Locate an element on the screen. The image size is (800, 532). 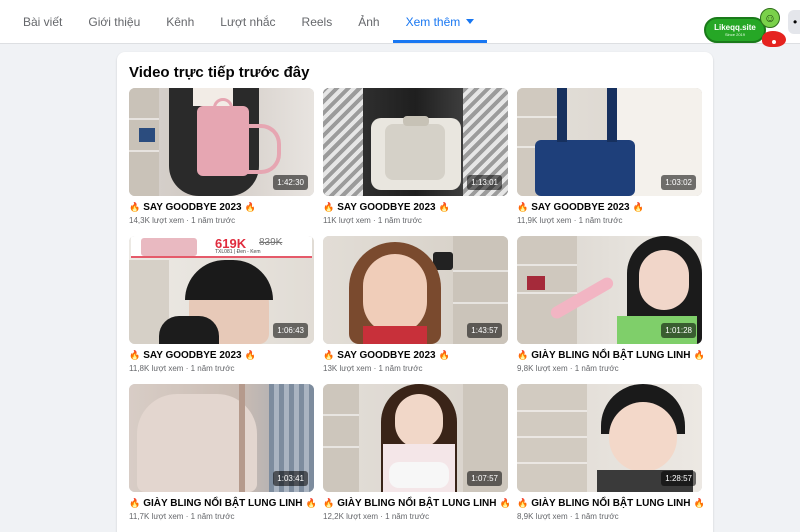
video-meta: 11K lượt xem · 1 năm trước is located at coordinates (372, 220).